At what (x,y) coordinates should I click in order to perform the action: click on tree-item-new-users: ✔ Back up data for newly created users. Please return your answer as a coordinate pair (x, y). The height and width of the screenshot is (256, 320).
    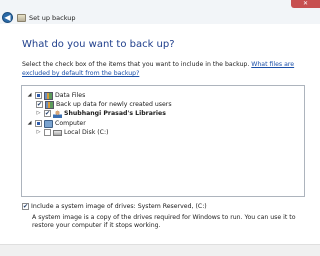
    Looking at the image, I should click on (104, 104).